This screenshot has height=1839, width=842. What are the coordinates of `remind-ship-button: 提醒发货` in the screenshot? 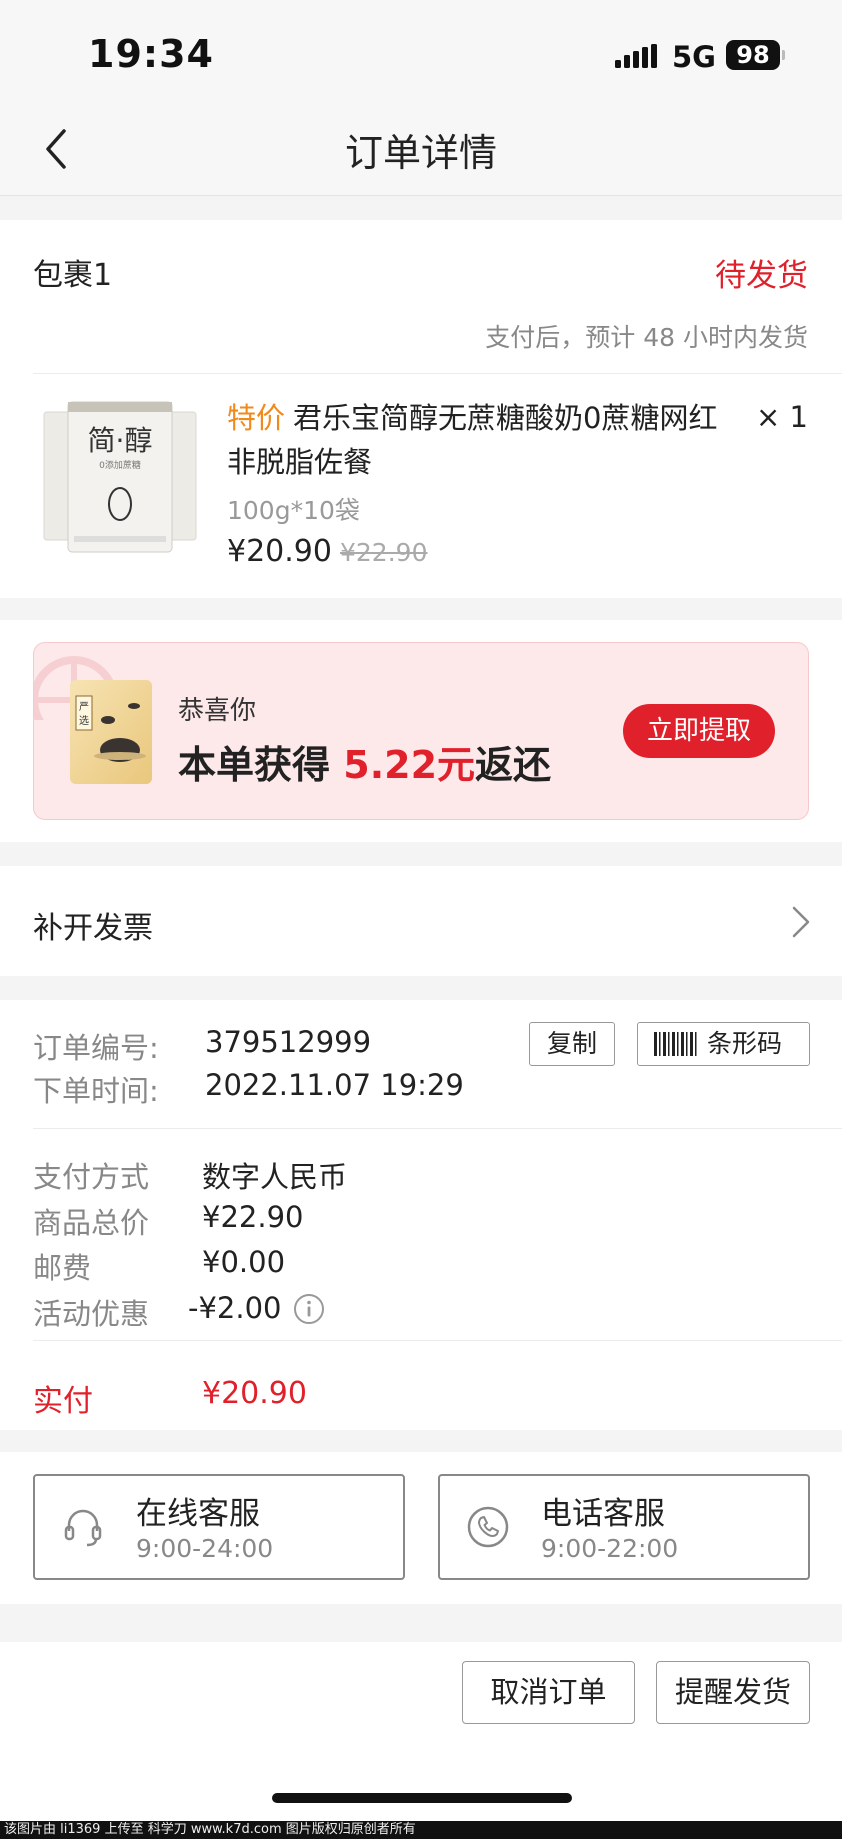 It's located at (733, 1692).